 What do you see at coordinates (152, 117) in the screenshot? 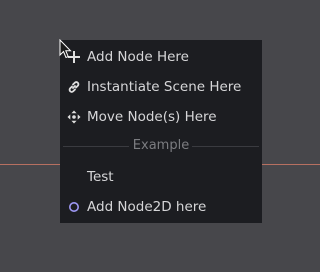
I see `menu-item-label: Move Node(s) Here` at bounding box center [152, 117].